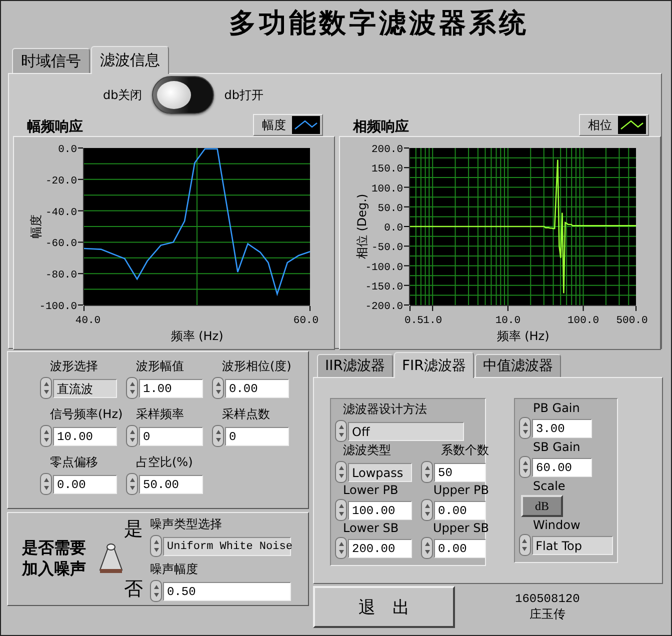 The image size is (672, 636). Describe the element at coordinates (85, 414) in the screenshot. I see `control-label: 信号频率(Hz)` at that location.